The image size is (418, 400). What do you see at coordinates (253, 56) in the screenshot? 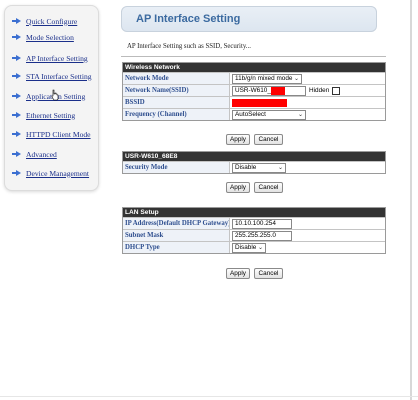
I see `divider` at bounding box center [253, 56].